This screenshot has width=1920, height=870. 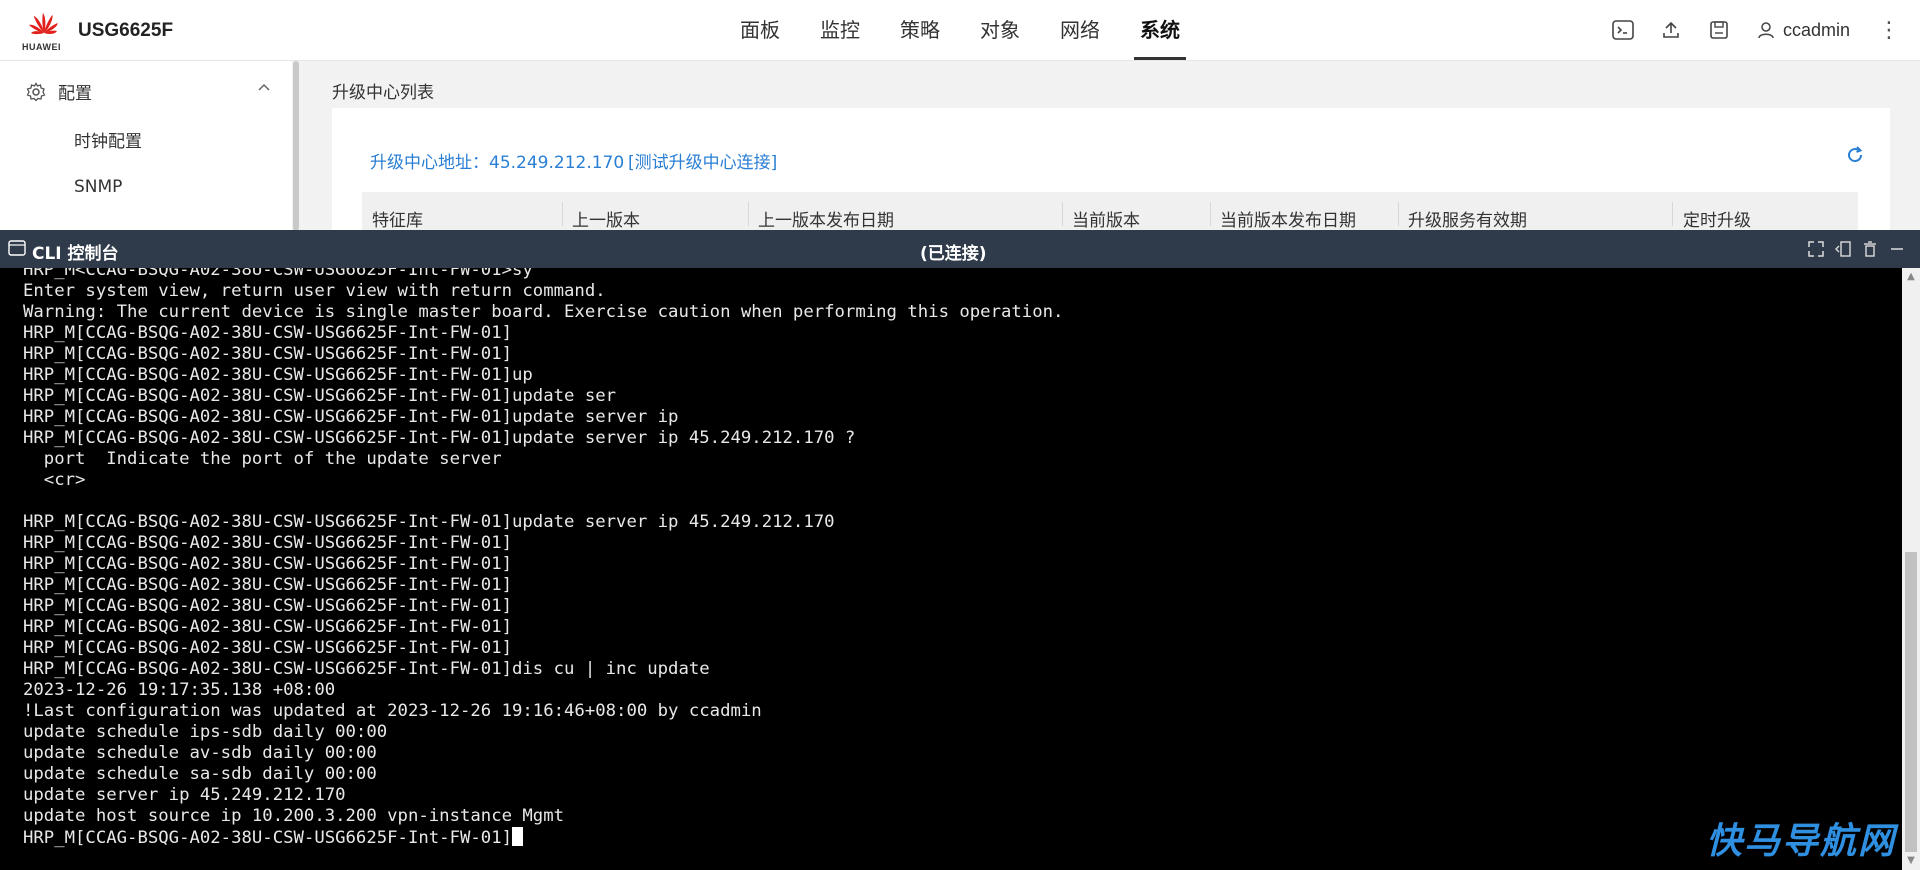 What do you see at coordinates (1800, 841) in the screenshot?
I see `site-watermark: 快马导航网` at bounding box center [1800, 841].